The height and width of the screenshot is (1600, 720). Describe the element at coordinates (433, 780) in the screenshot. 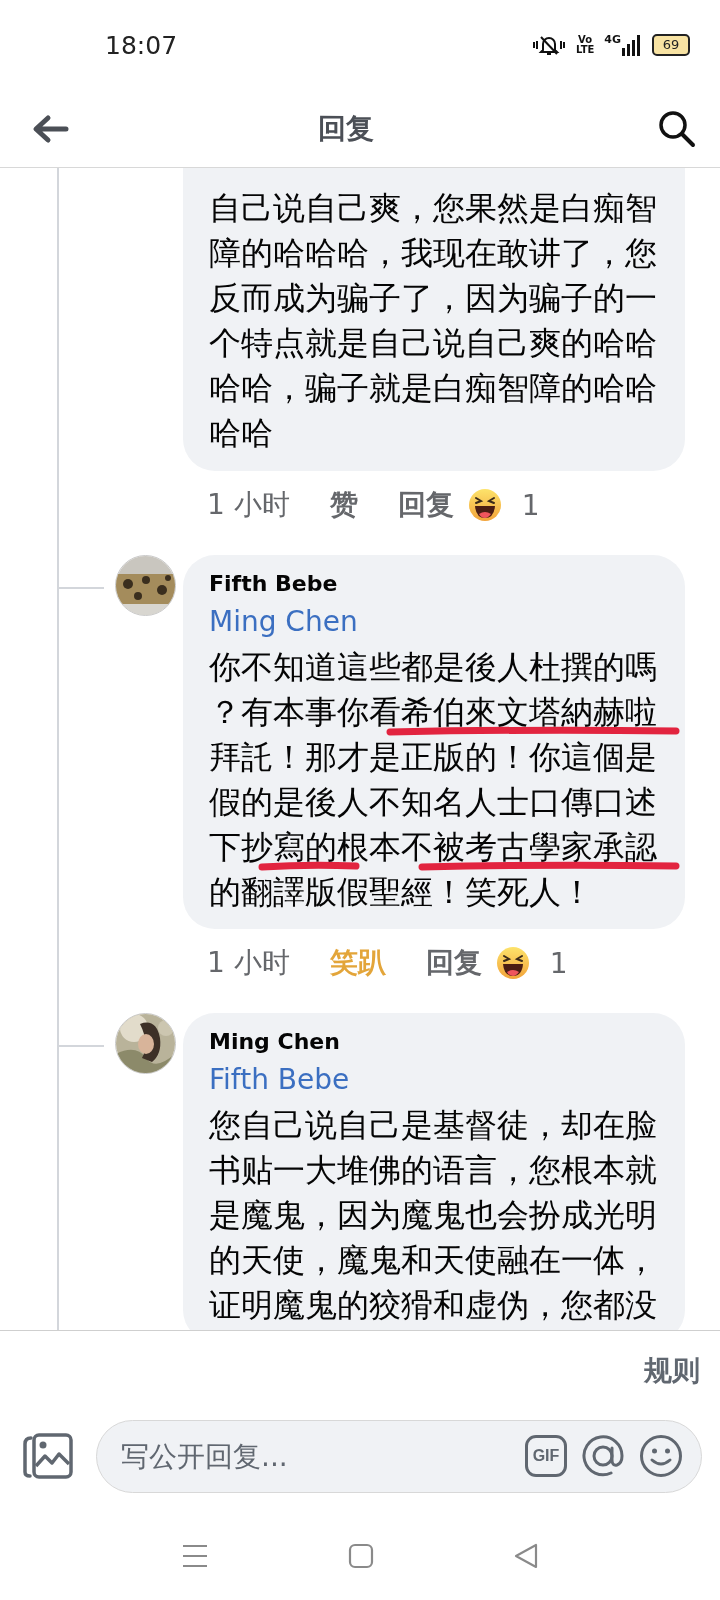

I see `comment-text: 你不知道這些都是後人杜撰的嗎 ？有本事你看希伯來文塔納赫啦 拜託！那才是正版的！你這個是 假的是後人不知名人士口傳口述 下抄寫的根本不被考古學家承認 的翻譯版假聖經！笑死人！` at that location.